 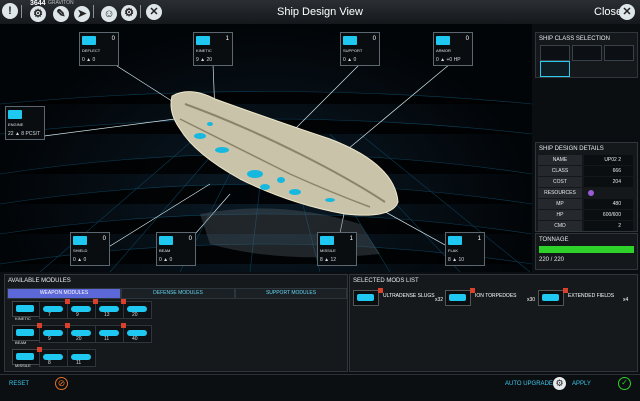 I want to click on tonnage-bar, so click(x=586, y=249).